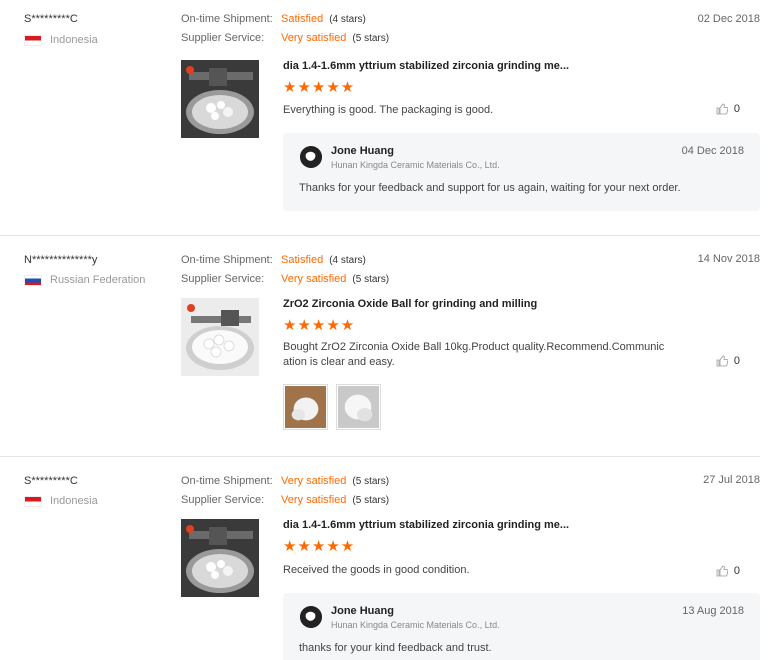 The height and width of the screenshot is (660, 778). What do you see at coordinates (371, 481) in the screenshot?
I see `shipment-stars: (5 stars)` at bounding box center [371, 481].